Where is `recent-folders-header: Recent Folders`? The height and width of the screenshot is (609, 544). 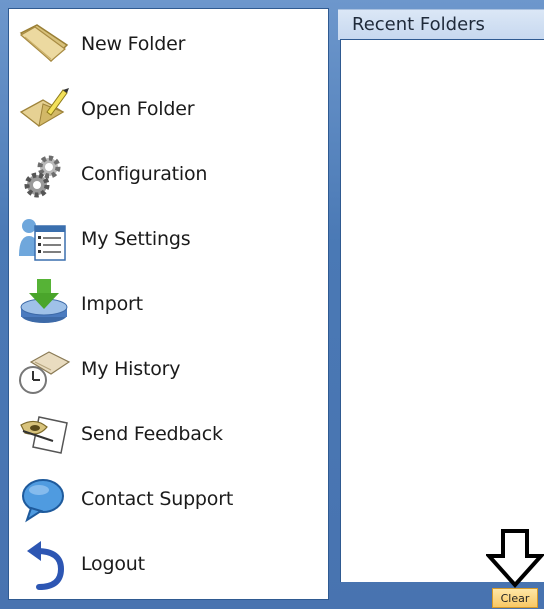
recent-folders-header: Recent Folders is located at coordinates (441, 24).